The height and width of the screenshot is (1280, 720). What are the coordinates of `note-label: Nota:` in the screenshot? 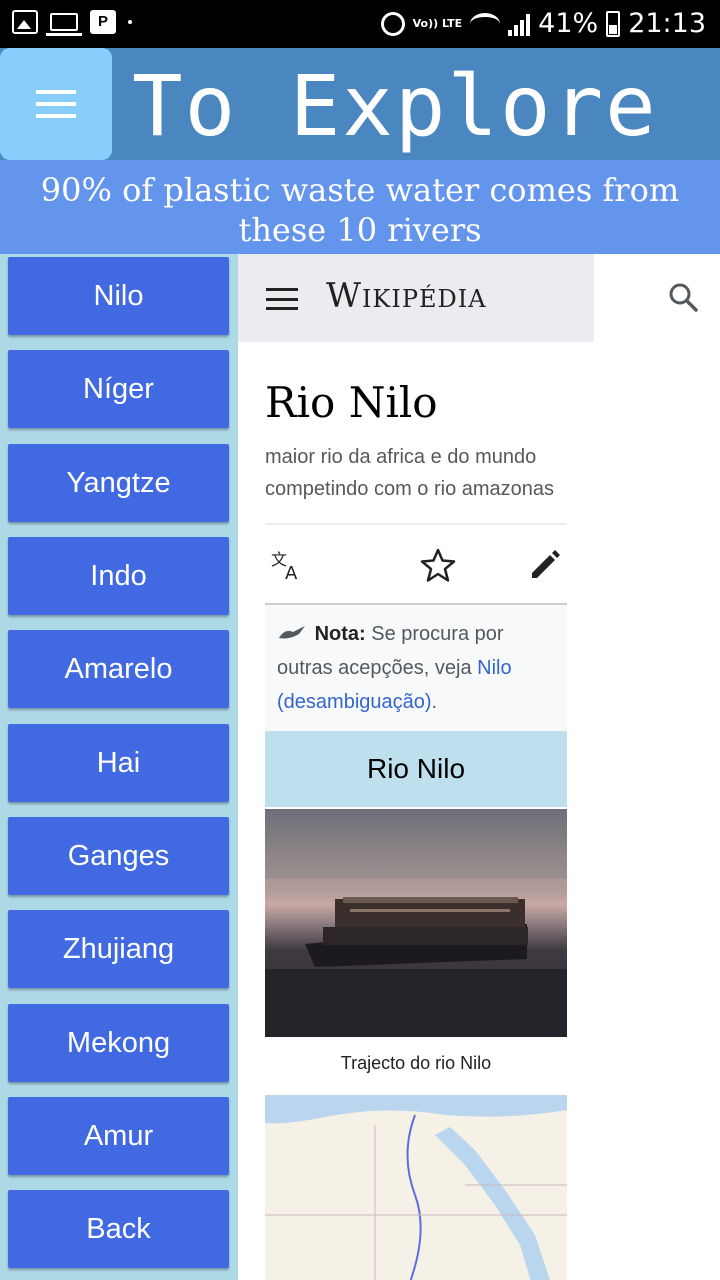 It's located at (340, 634).